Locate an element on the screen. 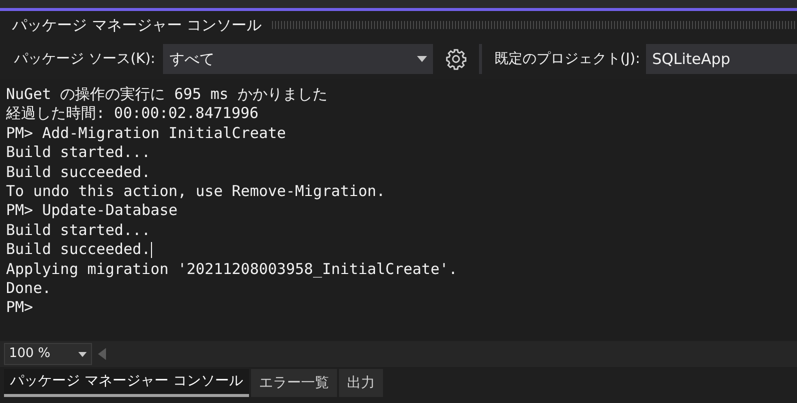  console-line: PM> is located at coordinates (20, 308).